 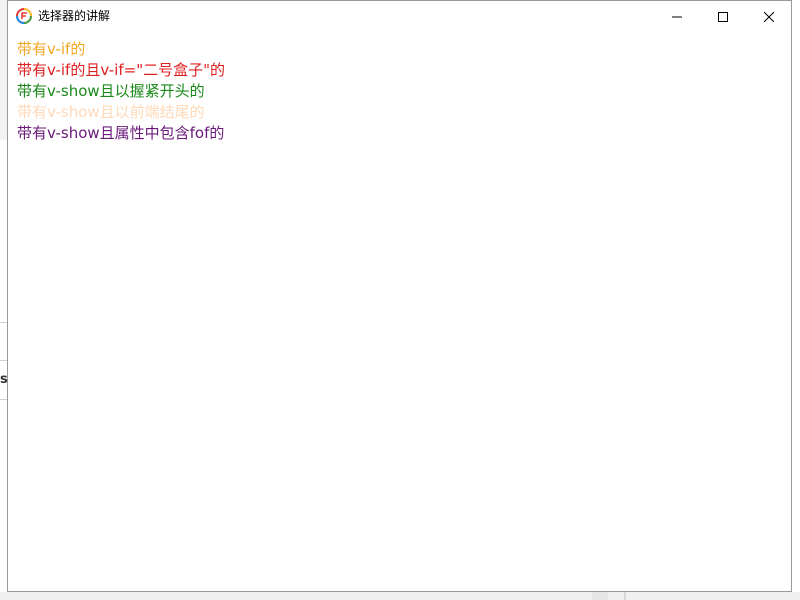 I want to click on text-line-v-if: 带有v-if的, so click(x=51, y=49).